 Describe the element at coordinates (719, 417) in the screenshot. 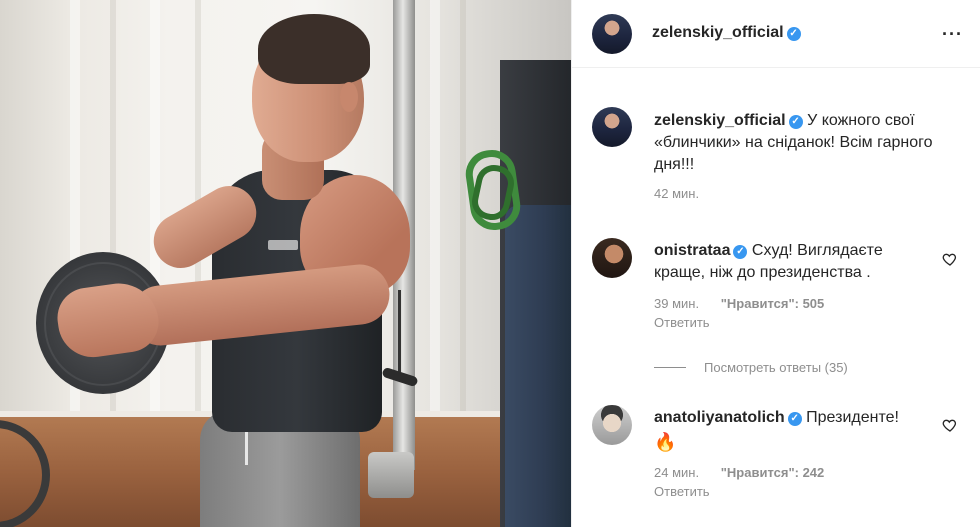

I see `username-link: anatoliyanatolich` at that location.